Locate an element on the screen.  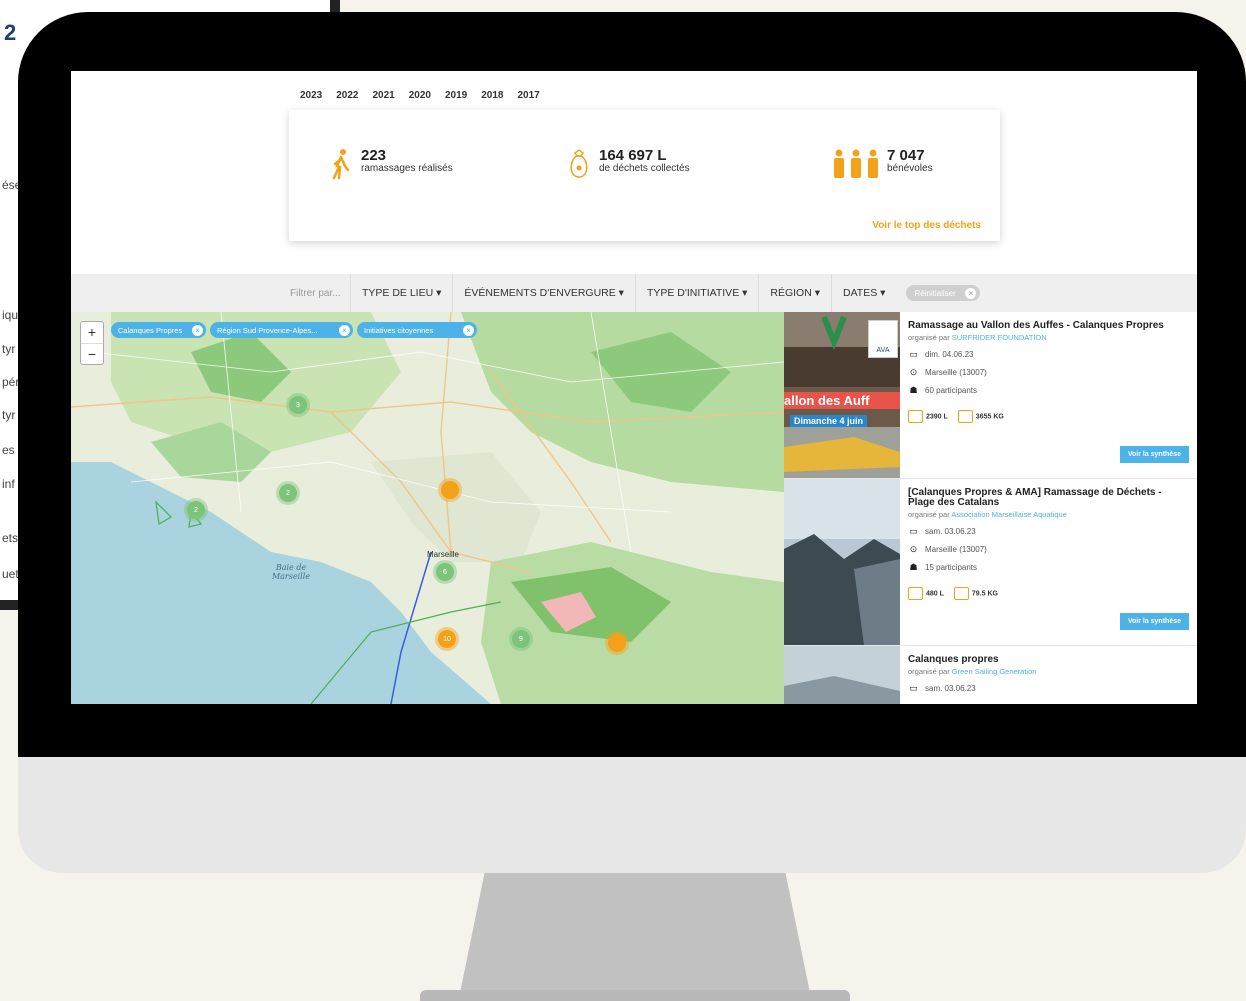
background-text: iqu is located at coordinates (10, 315).